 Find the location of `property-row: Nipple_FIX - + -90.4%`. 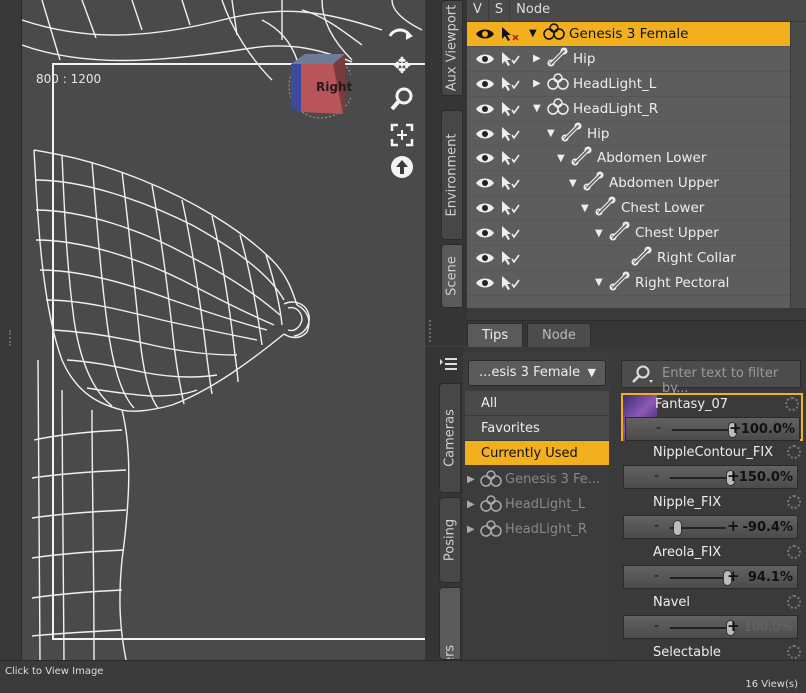

property-row: Nipple_FIX - + -90.4% is located at coordinates (712, 517).